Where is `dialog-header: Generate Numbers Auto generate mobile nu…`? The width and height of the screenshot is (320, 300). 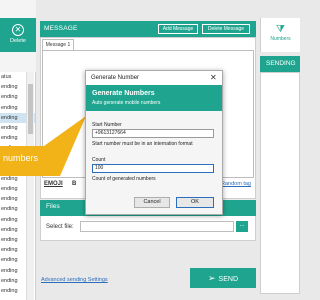
dialog-header: Generate Numbers Auto generate mobile nu… is located at coordinates (154, 98).